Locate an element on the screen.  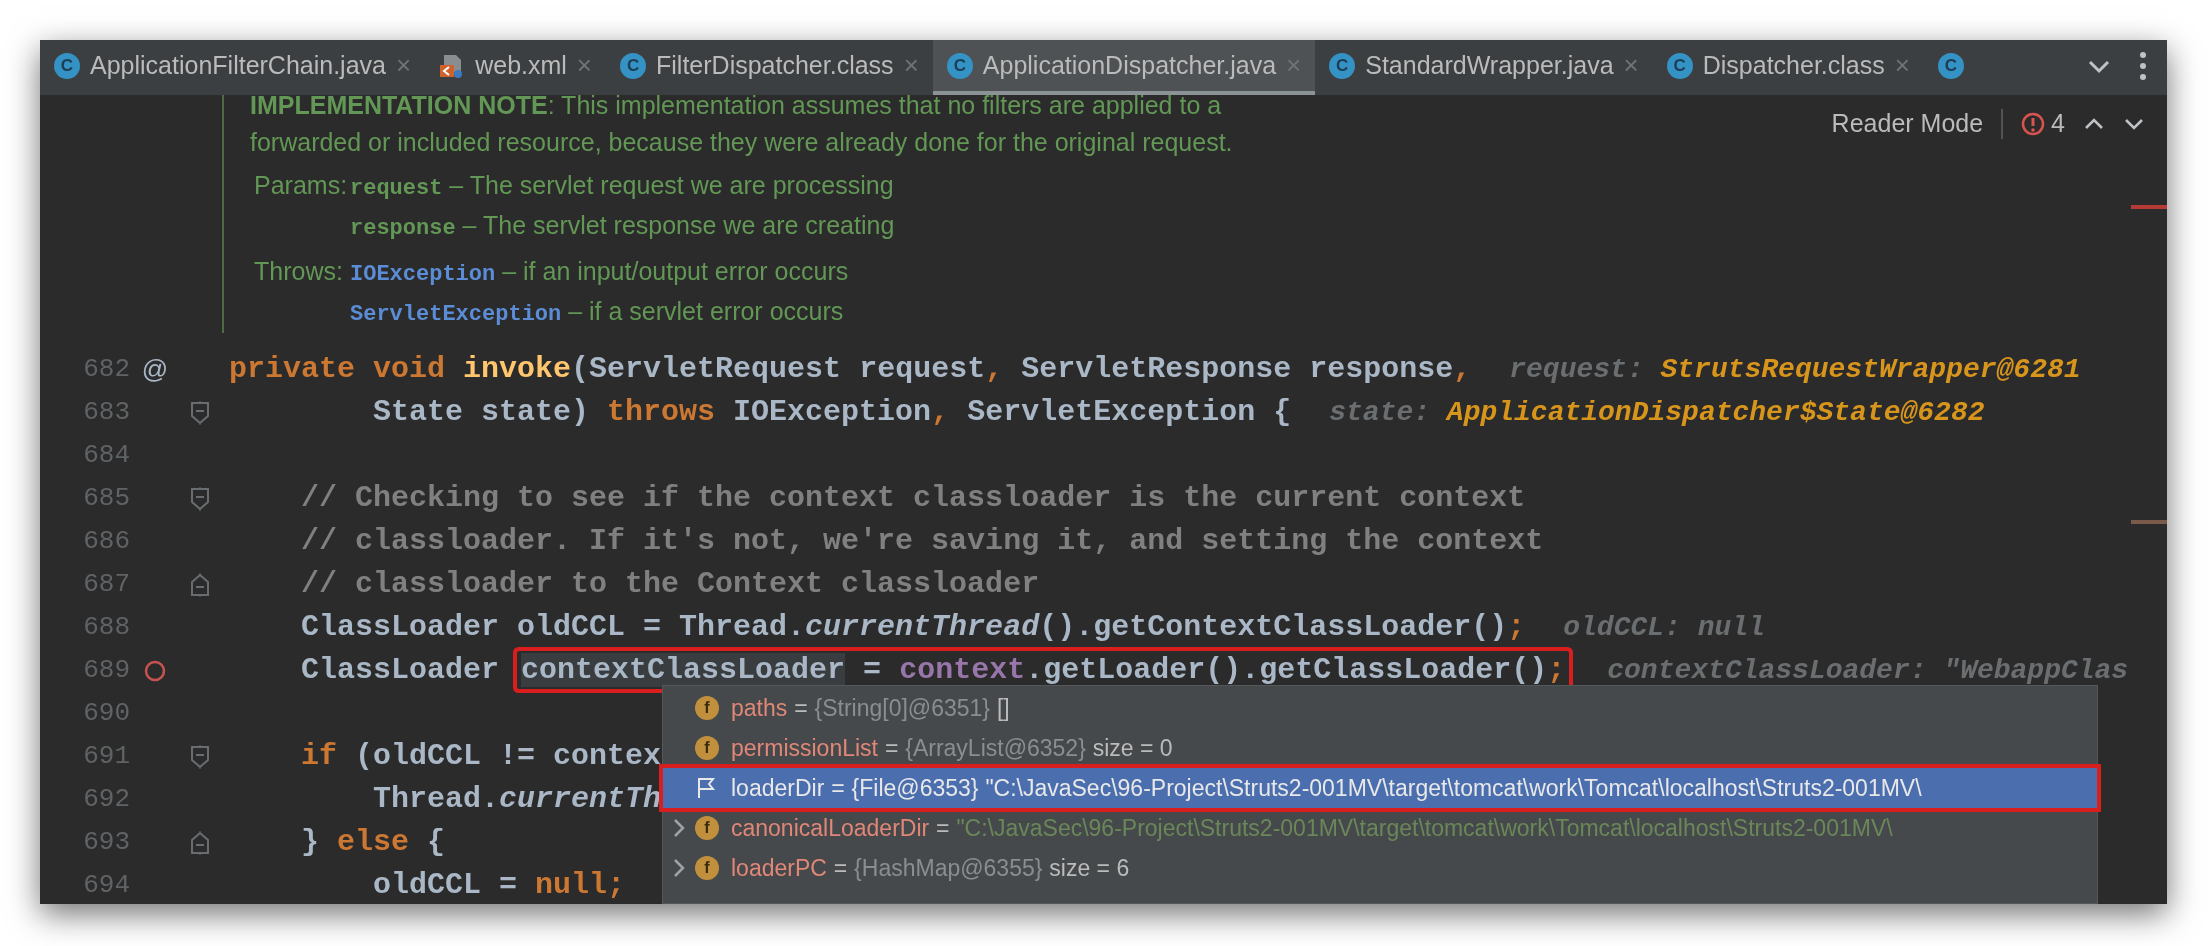
variable-row: f permissionList = {ArrayList@6352} size = 0 is located at coordinates (1380, 748).